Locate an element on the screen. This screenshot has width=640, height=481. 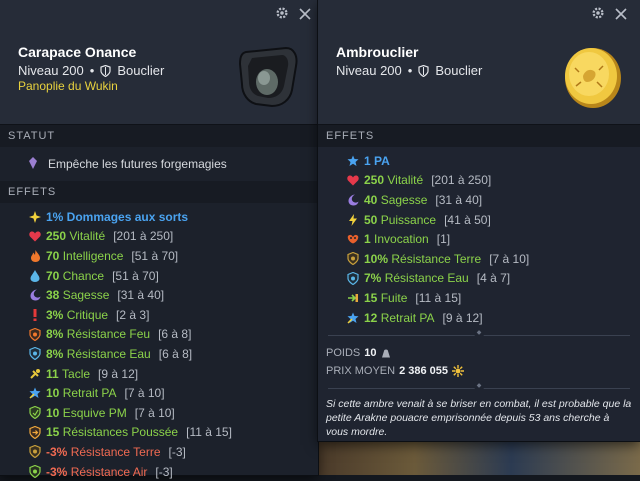
water-drop-icon is located at coordinates (35, 276).